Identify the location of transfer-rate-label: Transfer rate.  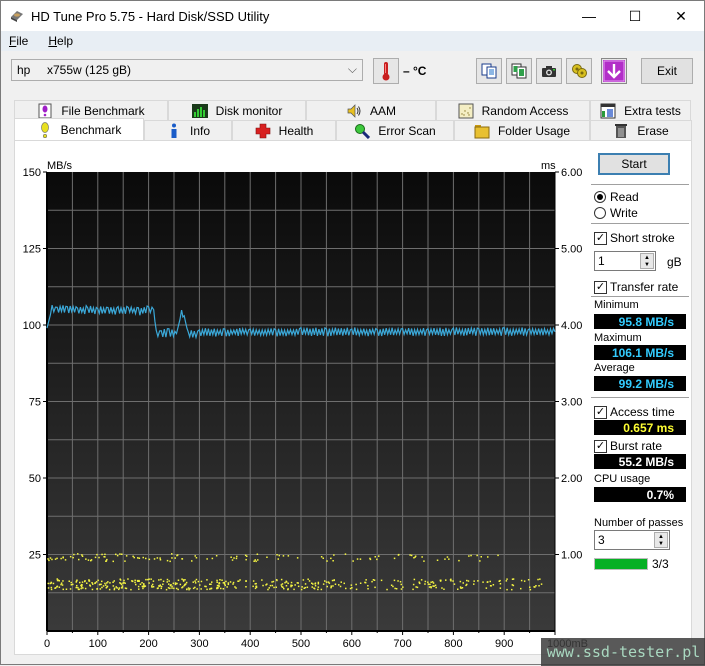
(644, 287).